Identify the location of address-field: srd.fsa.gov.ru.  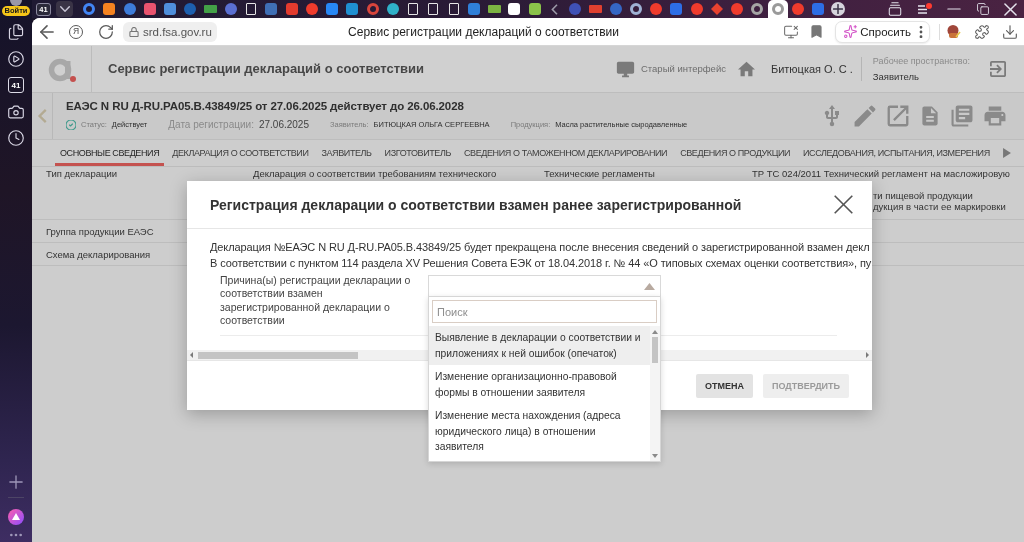
(170, 31).